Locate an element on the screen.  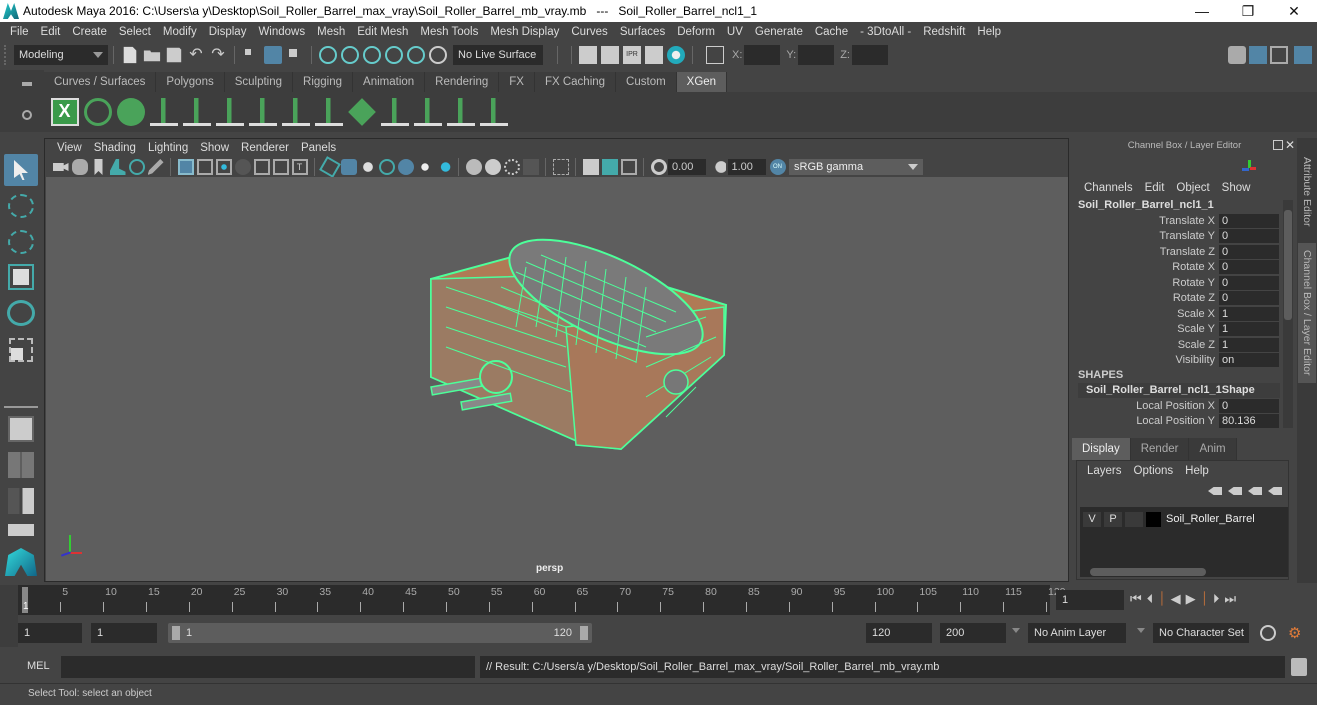
clear-preview-icon is located at coordinates (130, 112).